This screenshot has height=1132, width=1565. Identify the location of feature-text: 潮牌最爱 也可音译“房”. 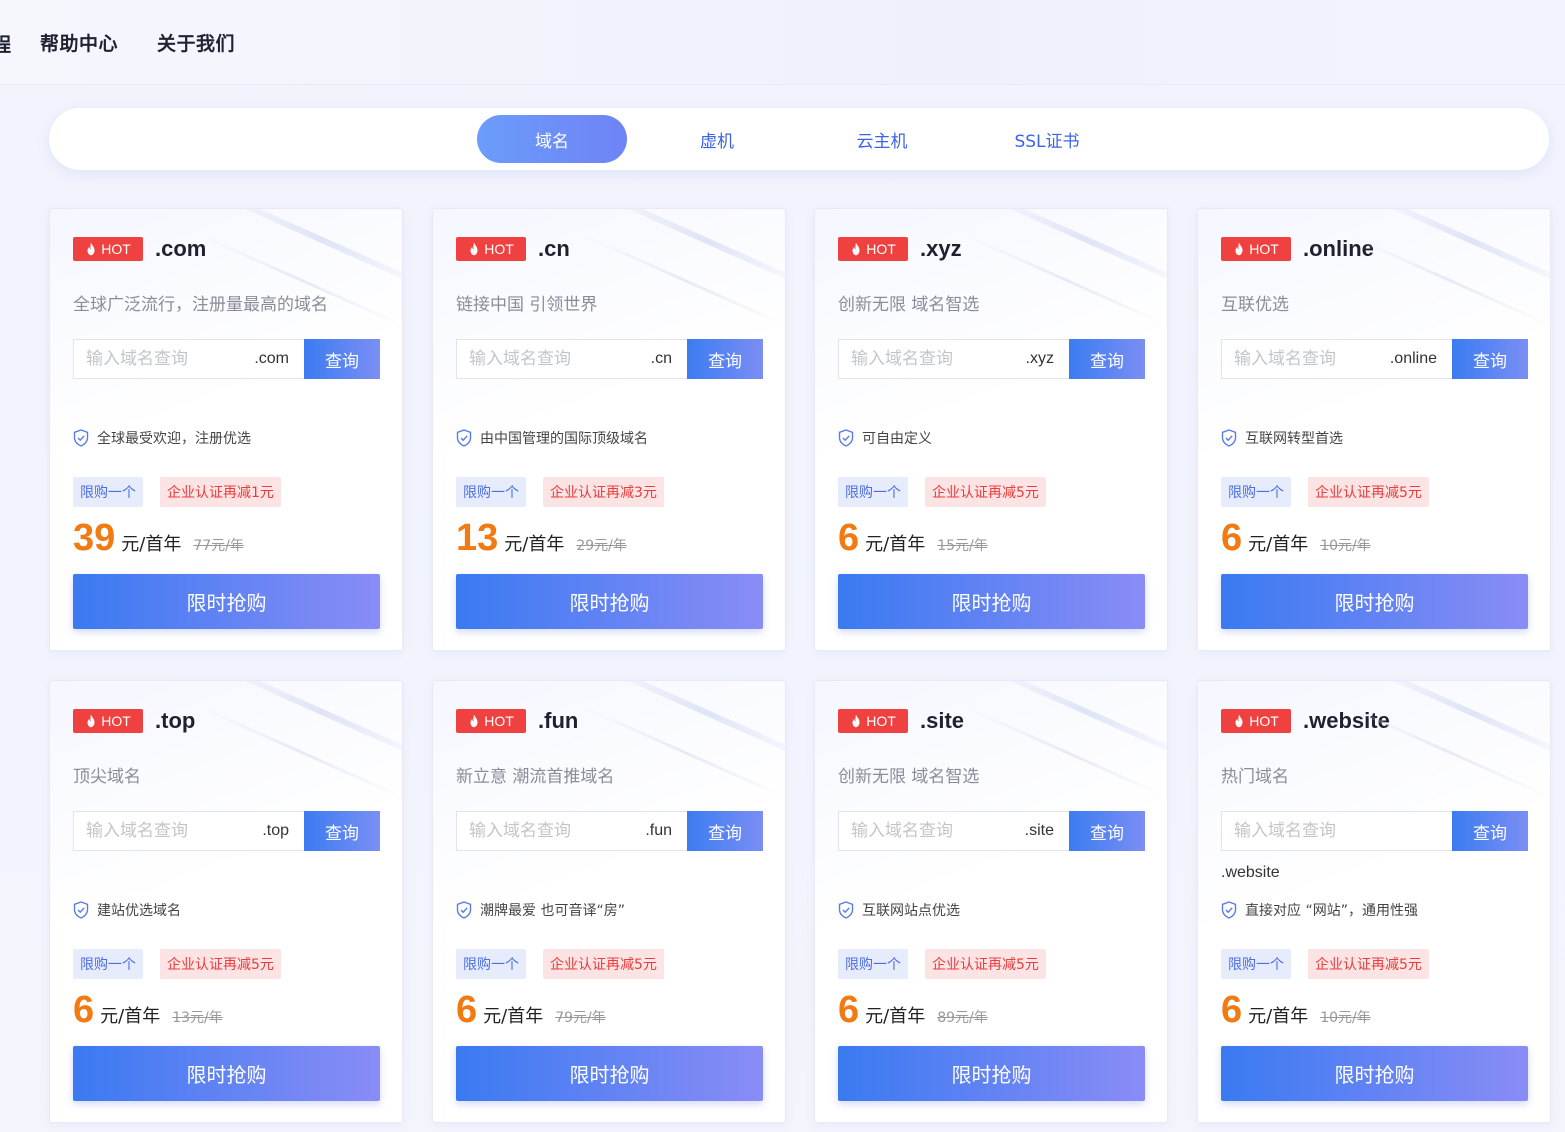
(552, 911).